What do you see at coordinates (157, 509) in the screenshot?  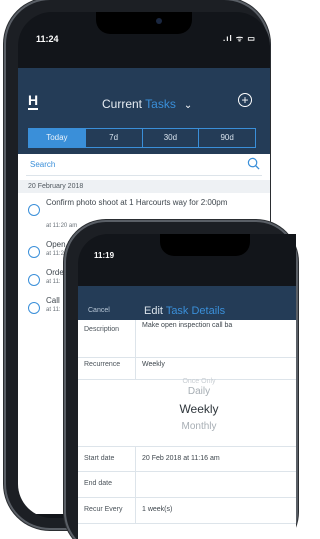 I see `recur-every-value: 1 week(s)` at bounding box center [157, 509].